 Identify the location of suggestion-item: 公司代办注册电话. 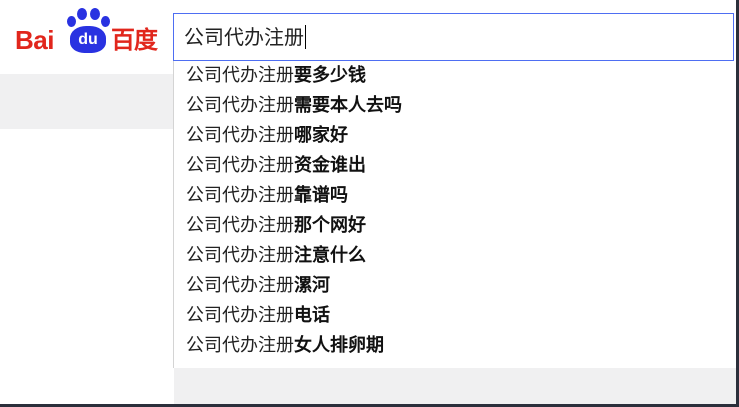
(258, 316).